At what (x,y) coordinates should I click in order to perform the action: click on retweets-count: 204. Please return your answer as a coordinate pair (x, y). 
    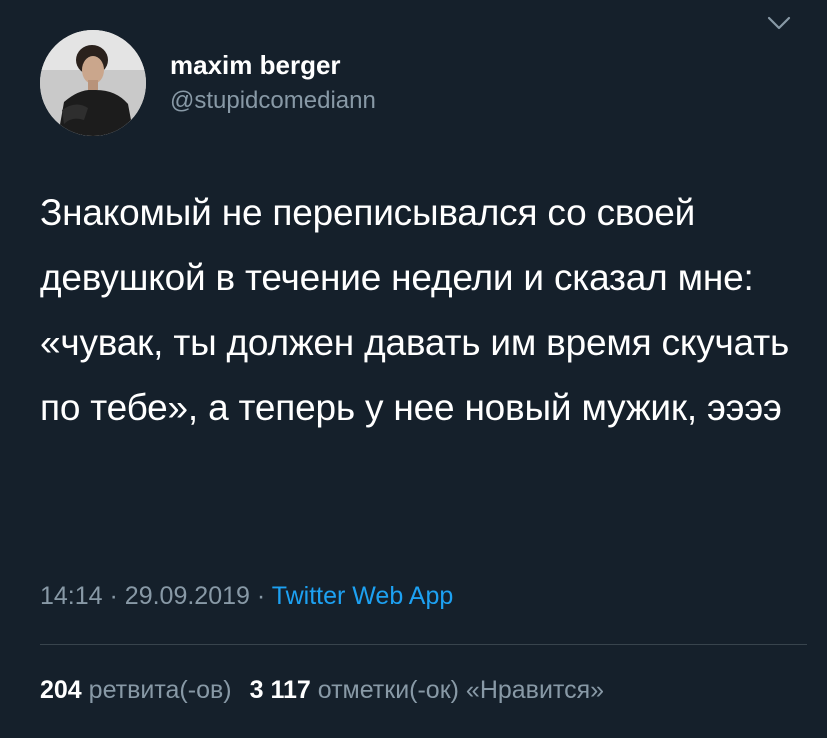
    Looking at the image, I should click on (61, 690).